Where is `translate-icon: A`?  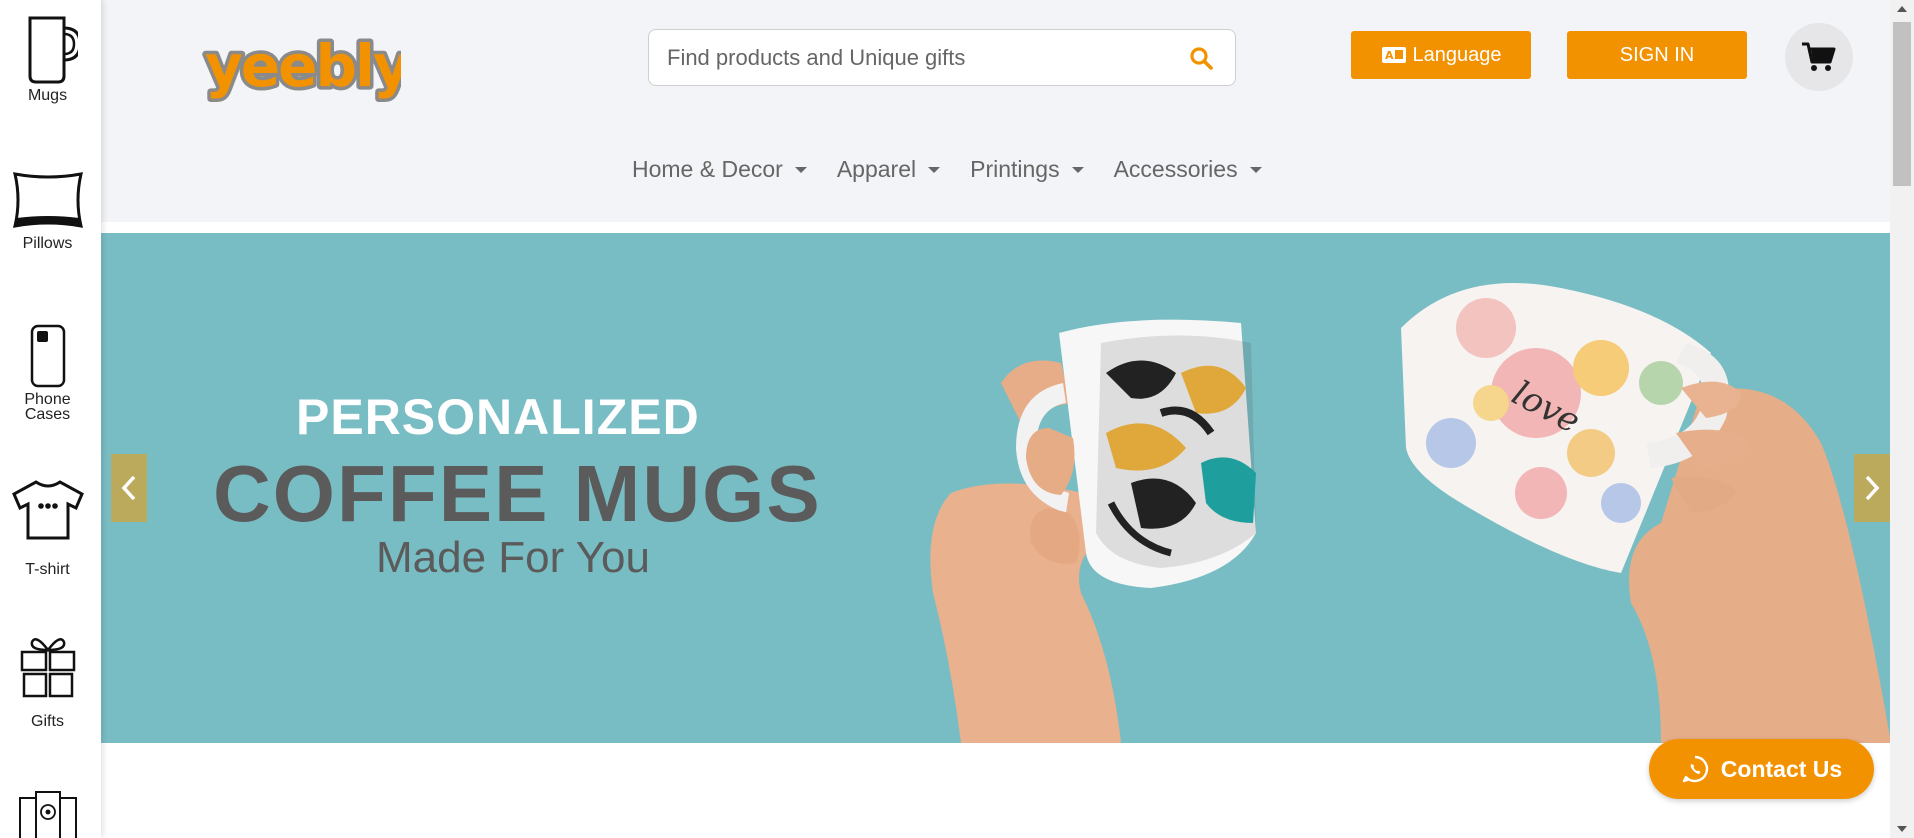 translate-icon: A is located at coordinates (1393, 55).